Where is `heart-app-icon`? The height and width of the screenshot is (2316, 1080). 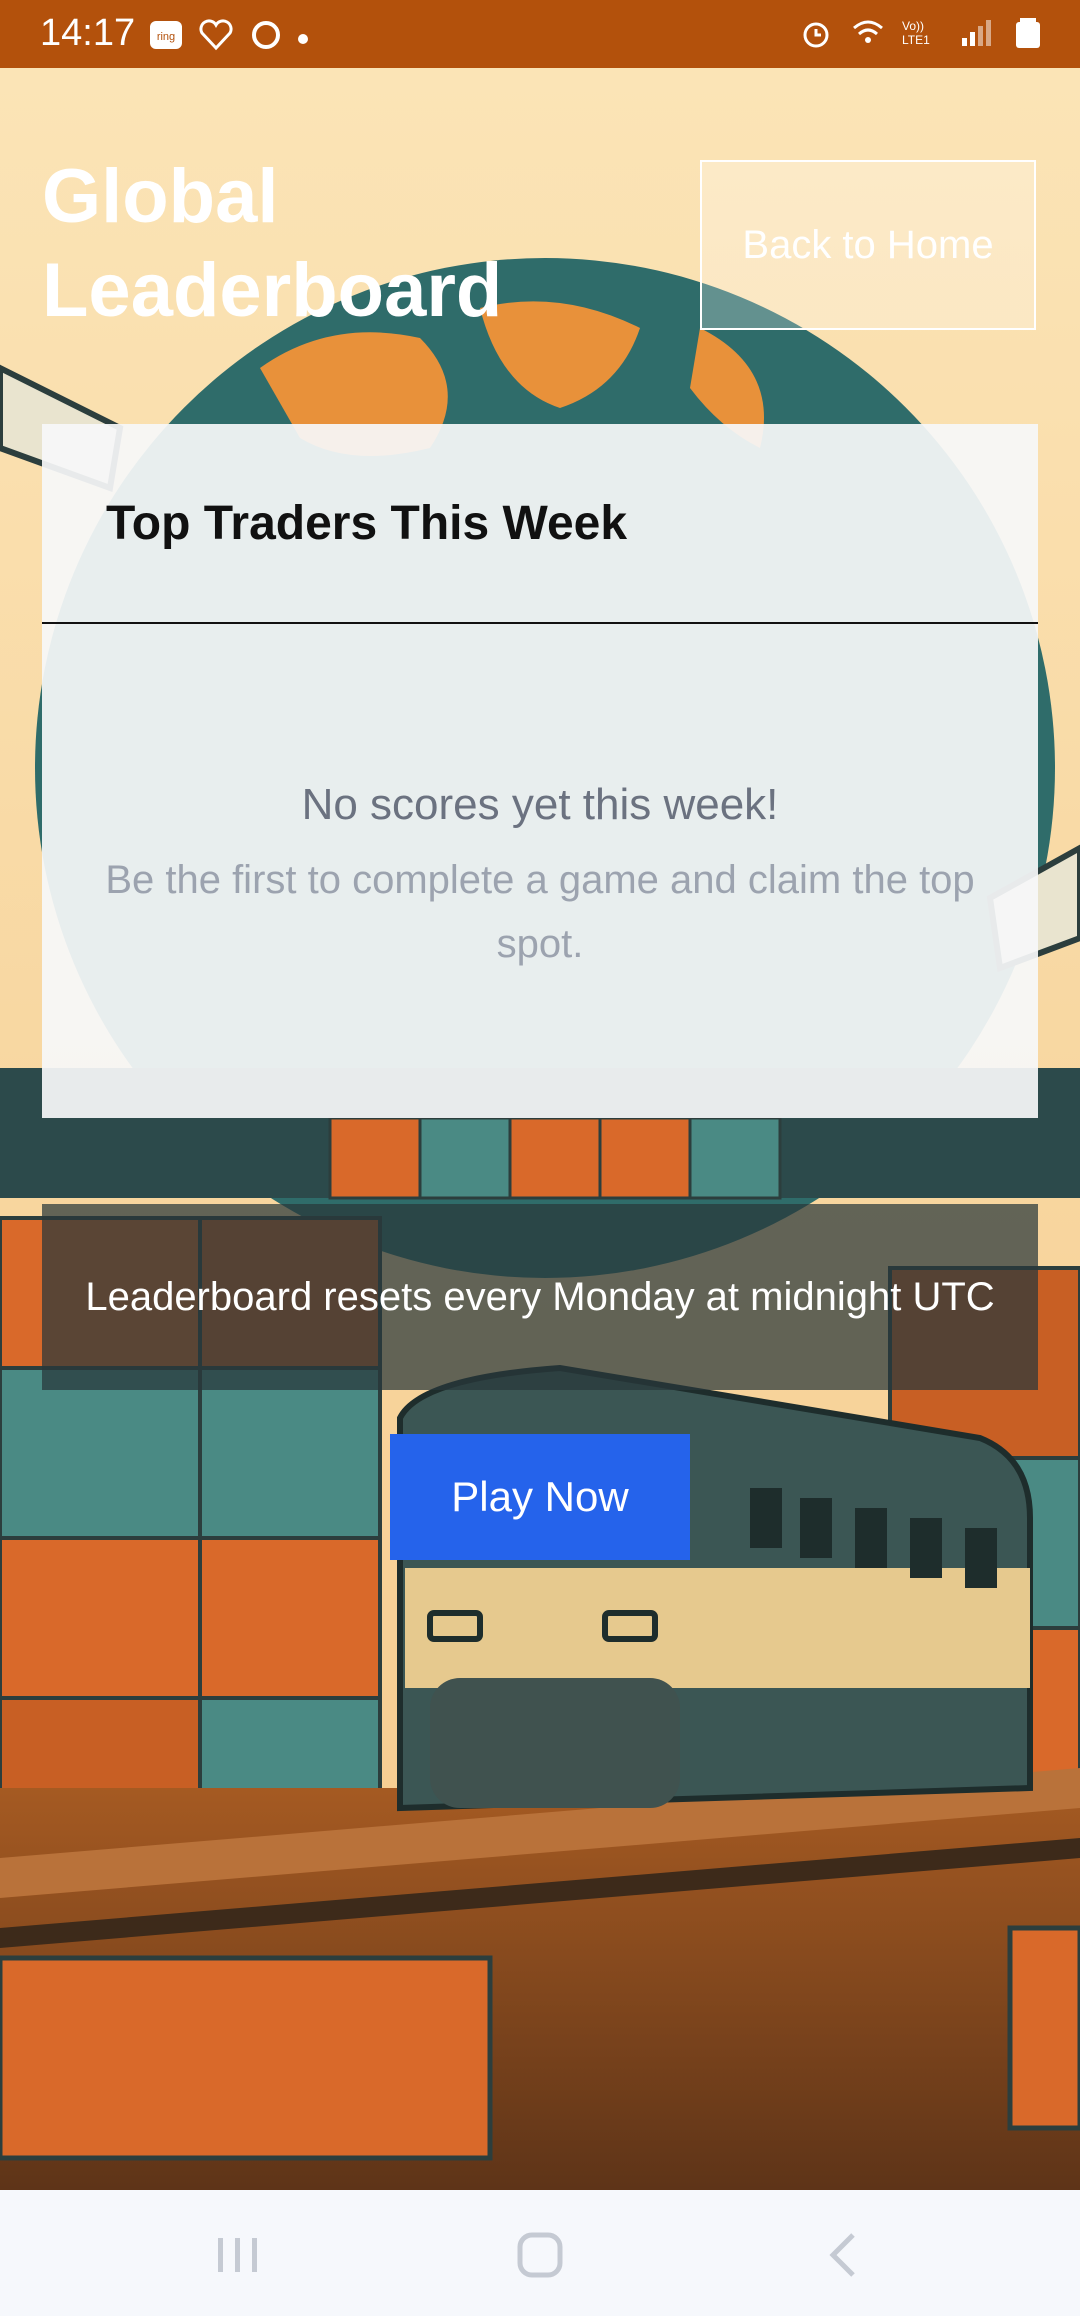 heart-app-icon is located at coordinates (216, 35).